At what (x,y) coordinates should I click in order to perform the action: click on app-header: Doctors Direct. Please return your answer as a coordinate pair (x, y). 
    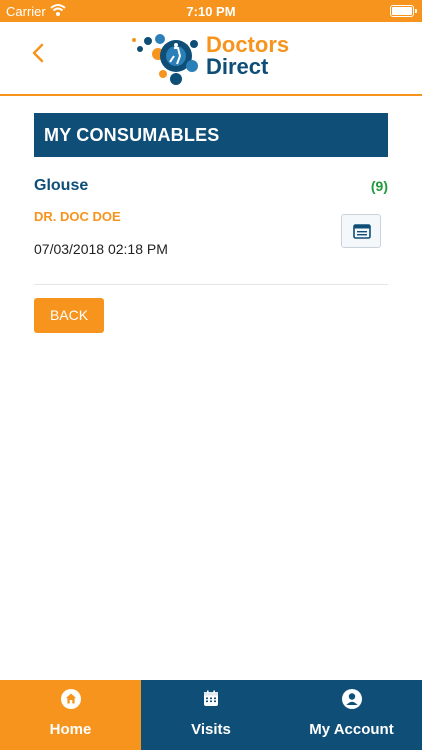
    Looking at the image, I should click on (211, 59).